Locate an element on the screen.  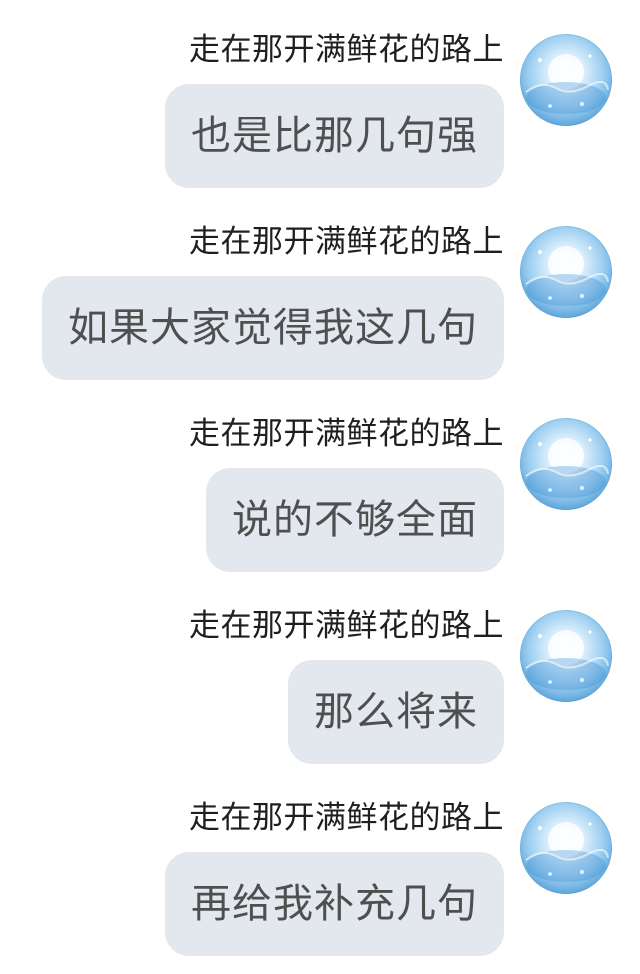
message-bubble: 说的不够全面 is located at coordinates (355, 520).